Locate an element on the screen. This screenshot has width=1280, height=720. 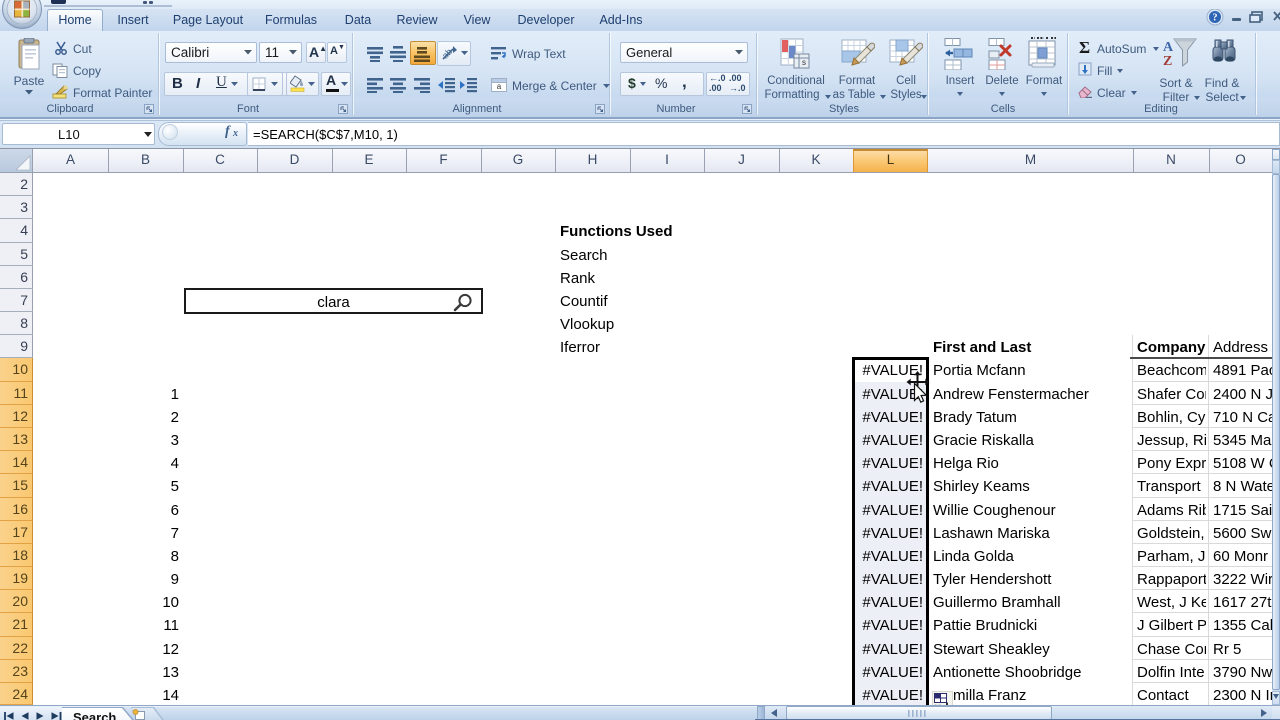
svg-text: a is located at coordinates (499, 86).